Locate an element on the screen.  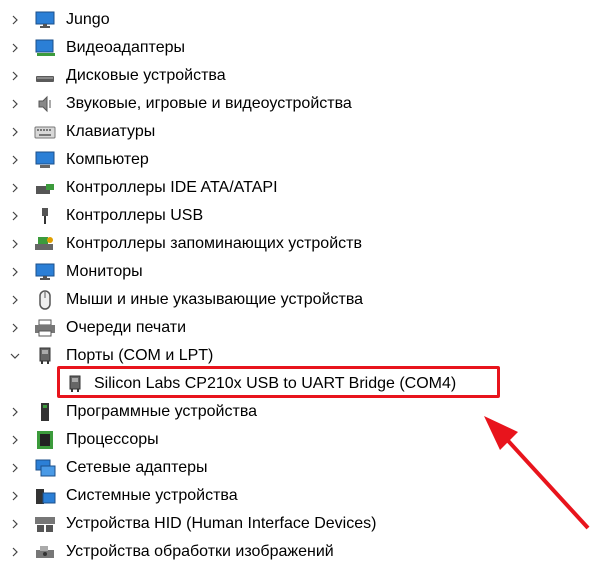
ide-controller-icon is located at coordinates (45, 188).